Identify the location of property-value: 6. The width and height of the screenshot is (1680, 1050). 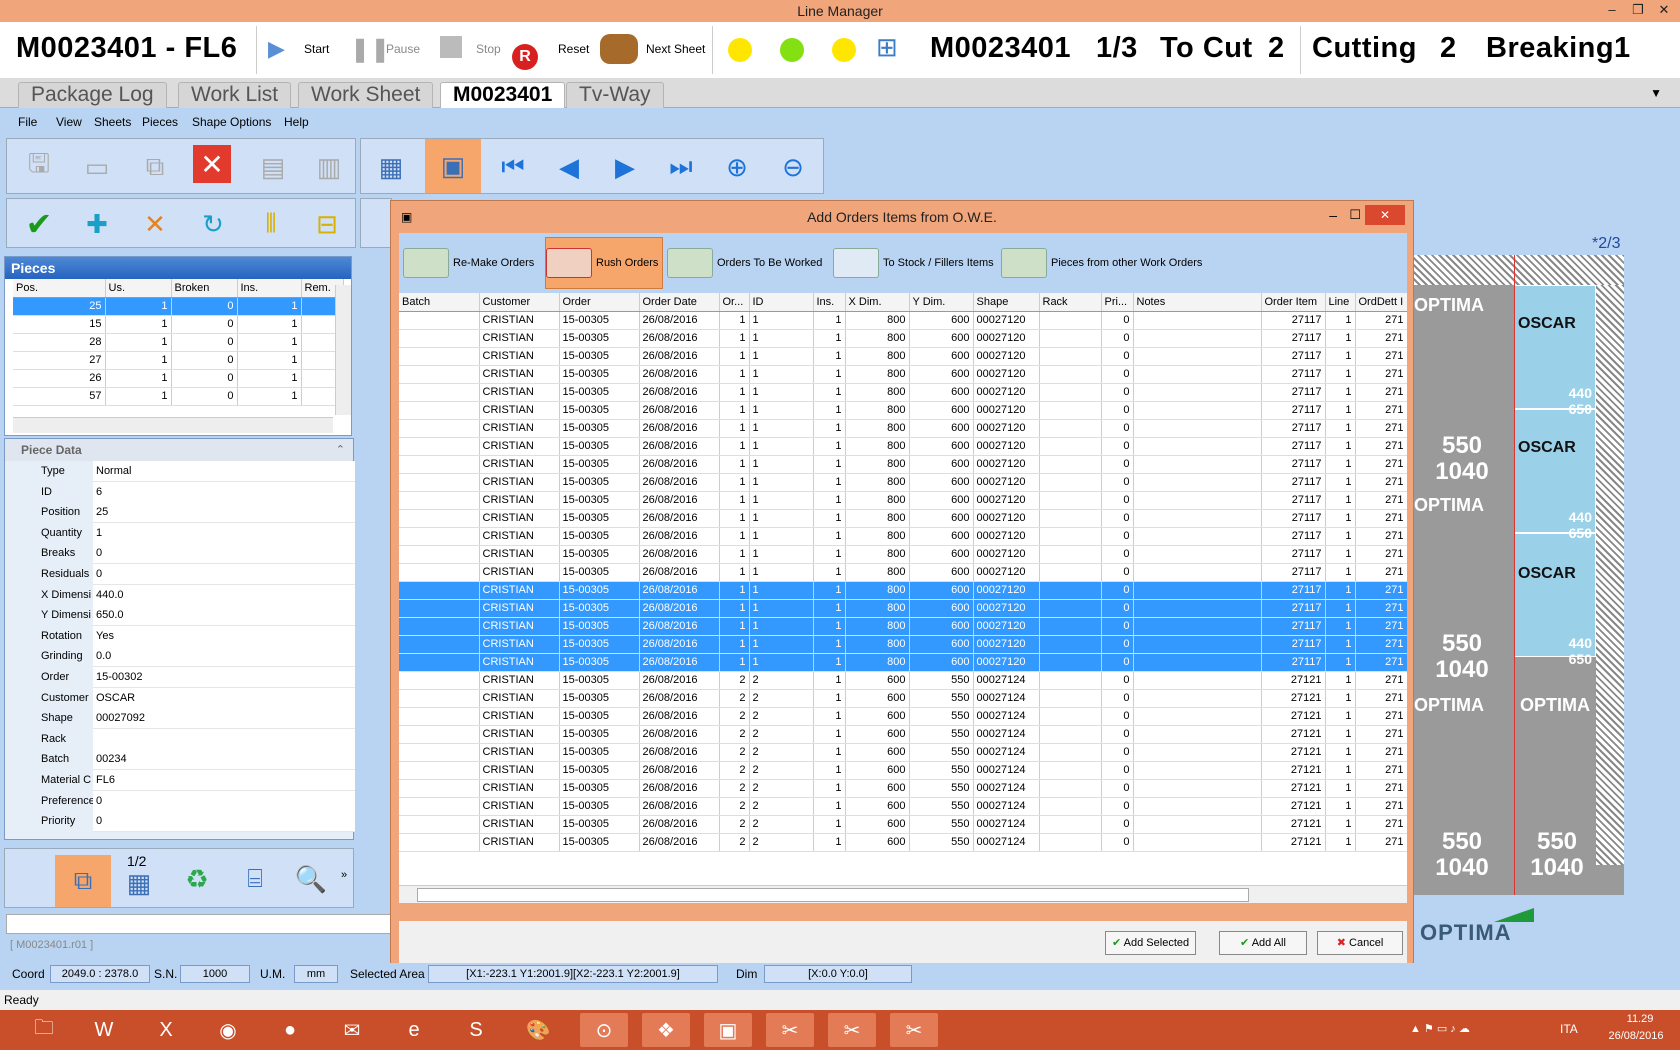
(224, 492).